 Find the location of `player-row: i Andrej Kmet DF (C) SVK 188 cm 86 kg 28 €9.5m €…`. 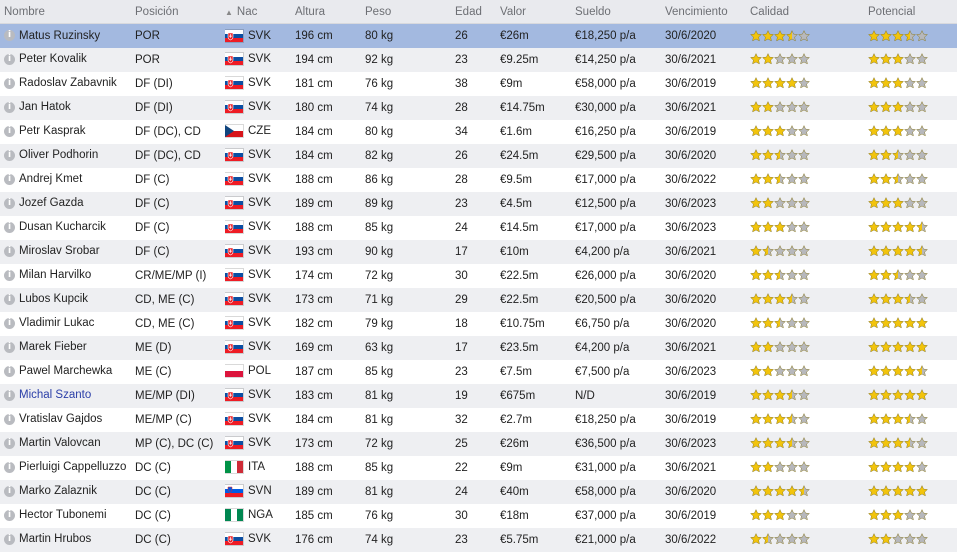

player-row: i Andrej Kmet DF (C) SVK 188 cm 86 kg 28 €9.5m €… is located at coordinates (478, 180).